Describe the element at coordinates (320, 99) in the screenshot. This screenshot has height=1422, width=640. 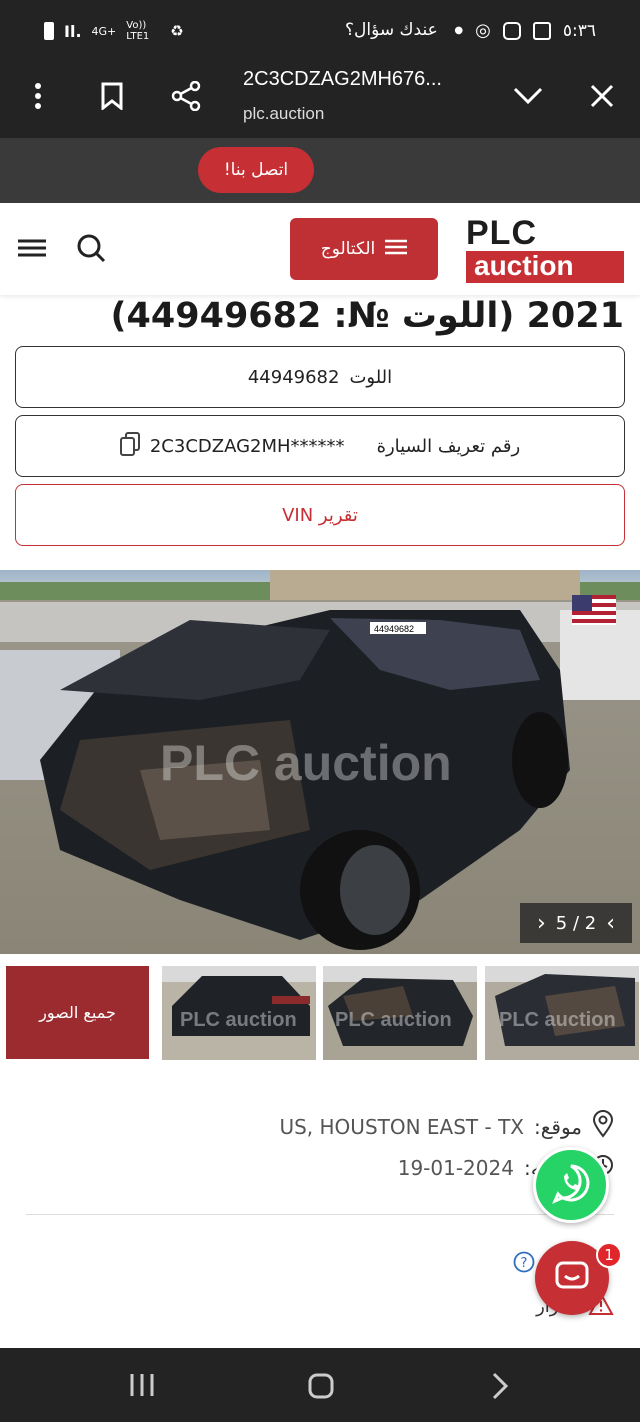
I see `browser-toolbar: 2C3CDZAG2MH676... plc.auction` at that location.